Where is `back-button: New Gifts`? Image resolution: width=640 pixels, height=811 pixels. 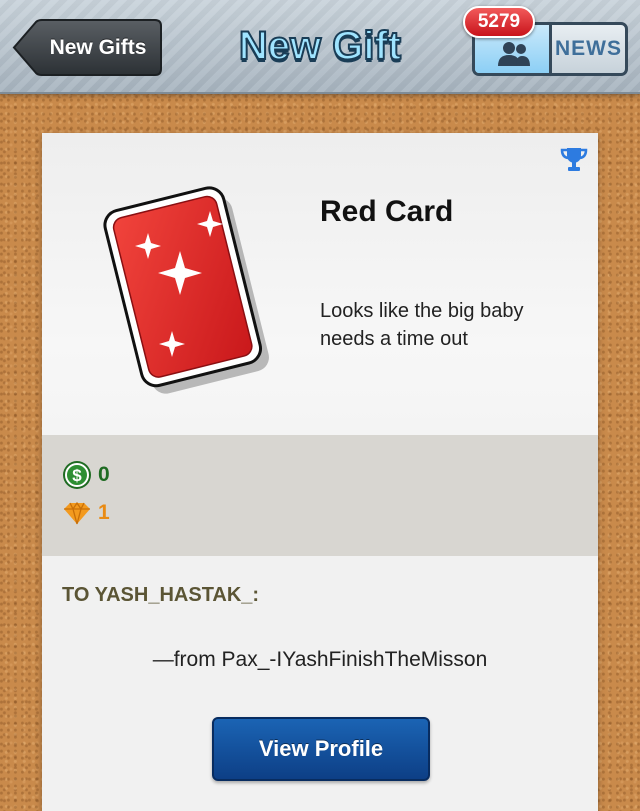 back-button: New Gifts is located at coordinates (87, 47).